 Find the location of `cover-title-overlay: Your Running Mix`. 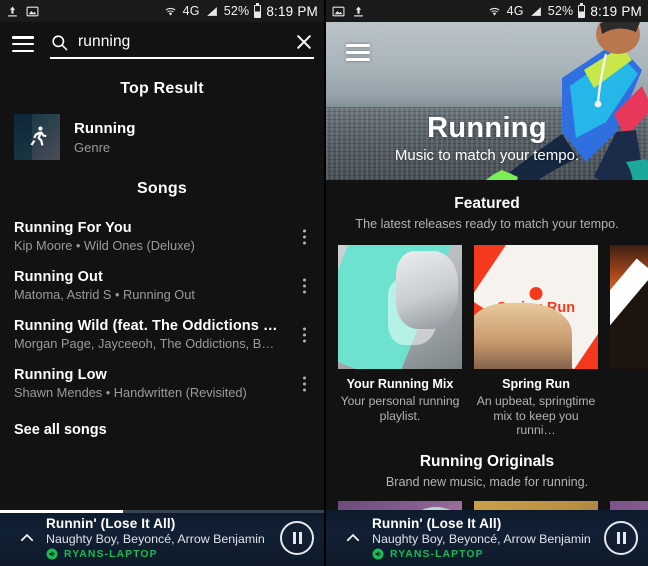

cover-title-overlay: Your Running Mix is located at coordinates (400, 309).